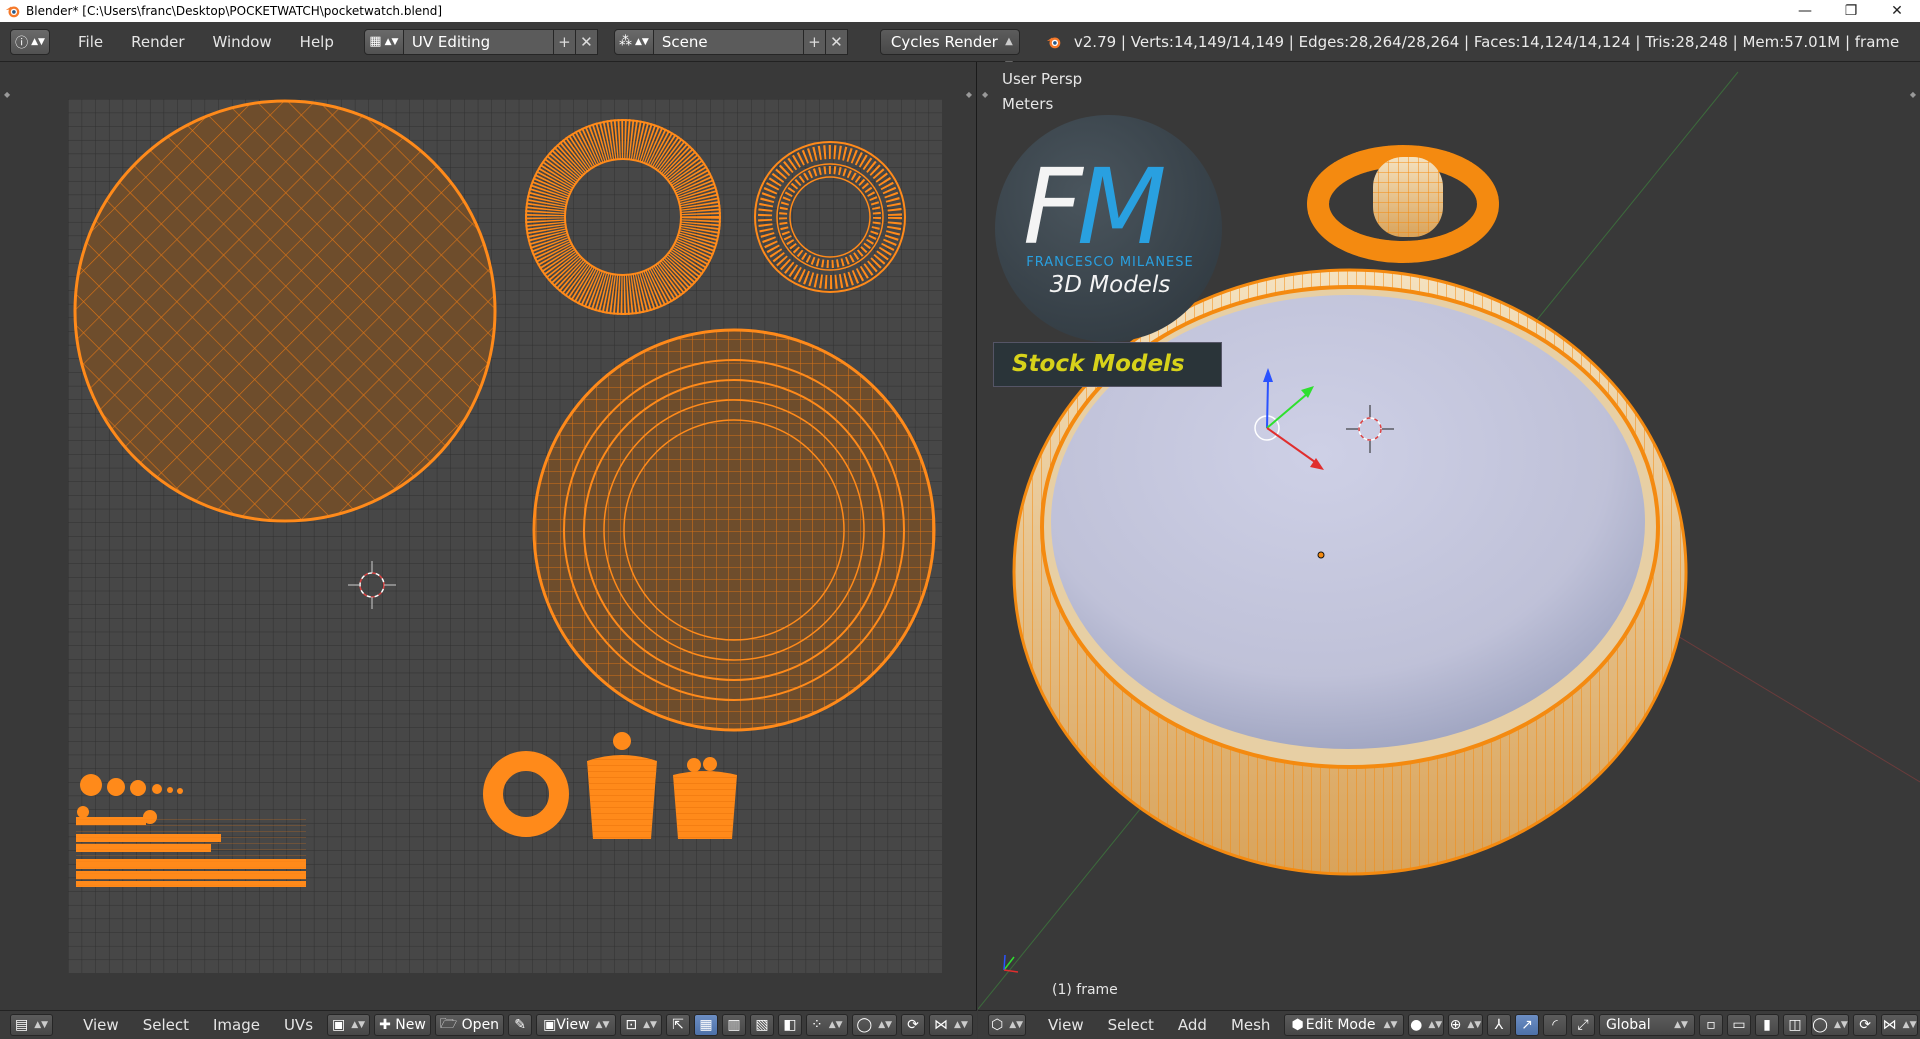 This screenshot has height=1039, width=1920. Describe the element at coordinates (734, 530) in the screenshot. I see `uv-island-back-plate` at that location.